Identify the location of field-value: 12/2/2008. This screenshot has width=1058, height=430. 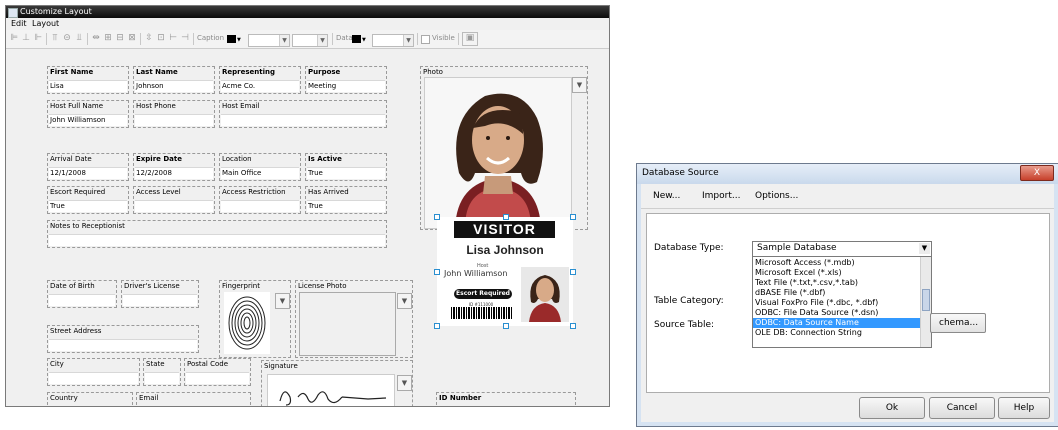
(154, 173).